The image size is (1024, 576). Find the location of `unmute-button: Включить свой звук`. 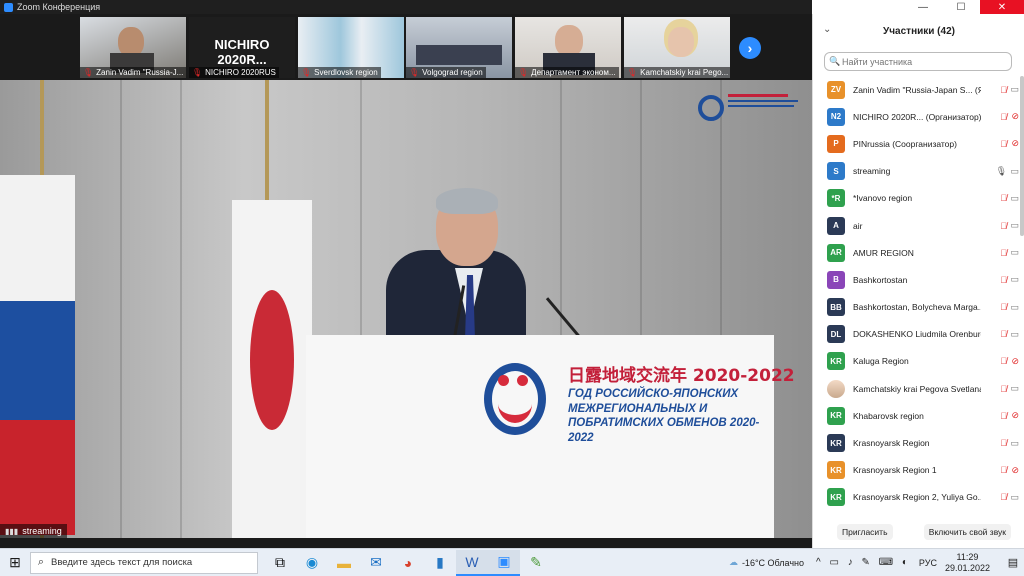

unmute-button: Включить свой звук is located at coordinates (967, 532).